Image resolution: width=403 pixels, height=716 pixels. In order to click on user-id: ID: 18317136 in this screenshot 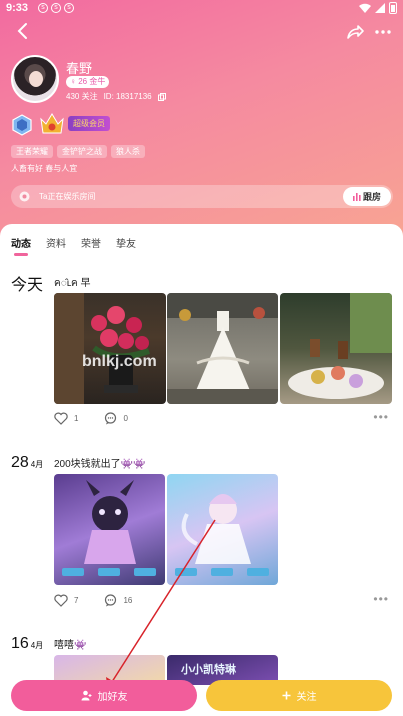, I will do `click(127, 96)`.